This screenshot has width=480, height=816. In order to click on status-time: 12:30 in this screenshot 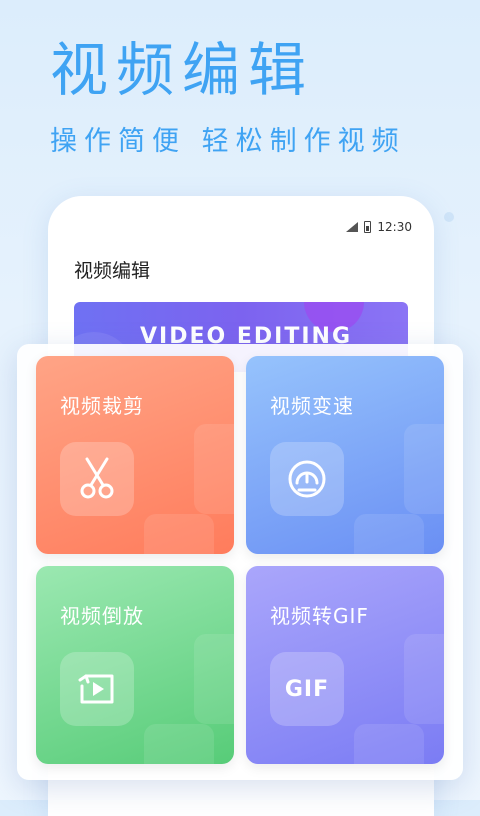, I will do `click(394, 227)`.